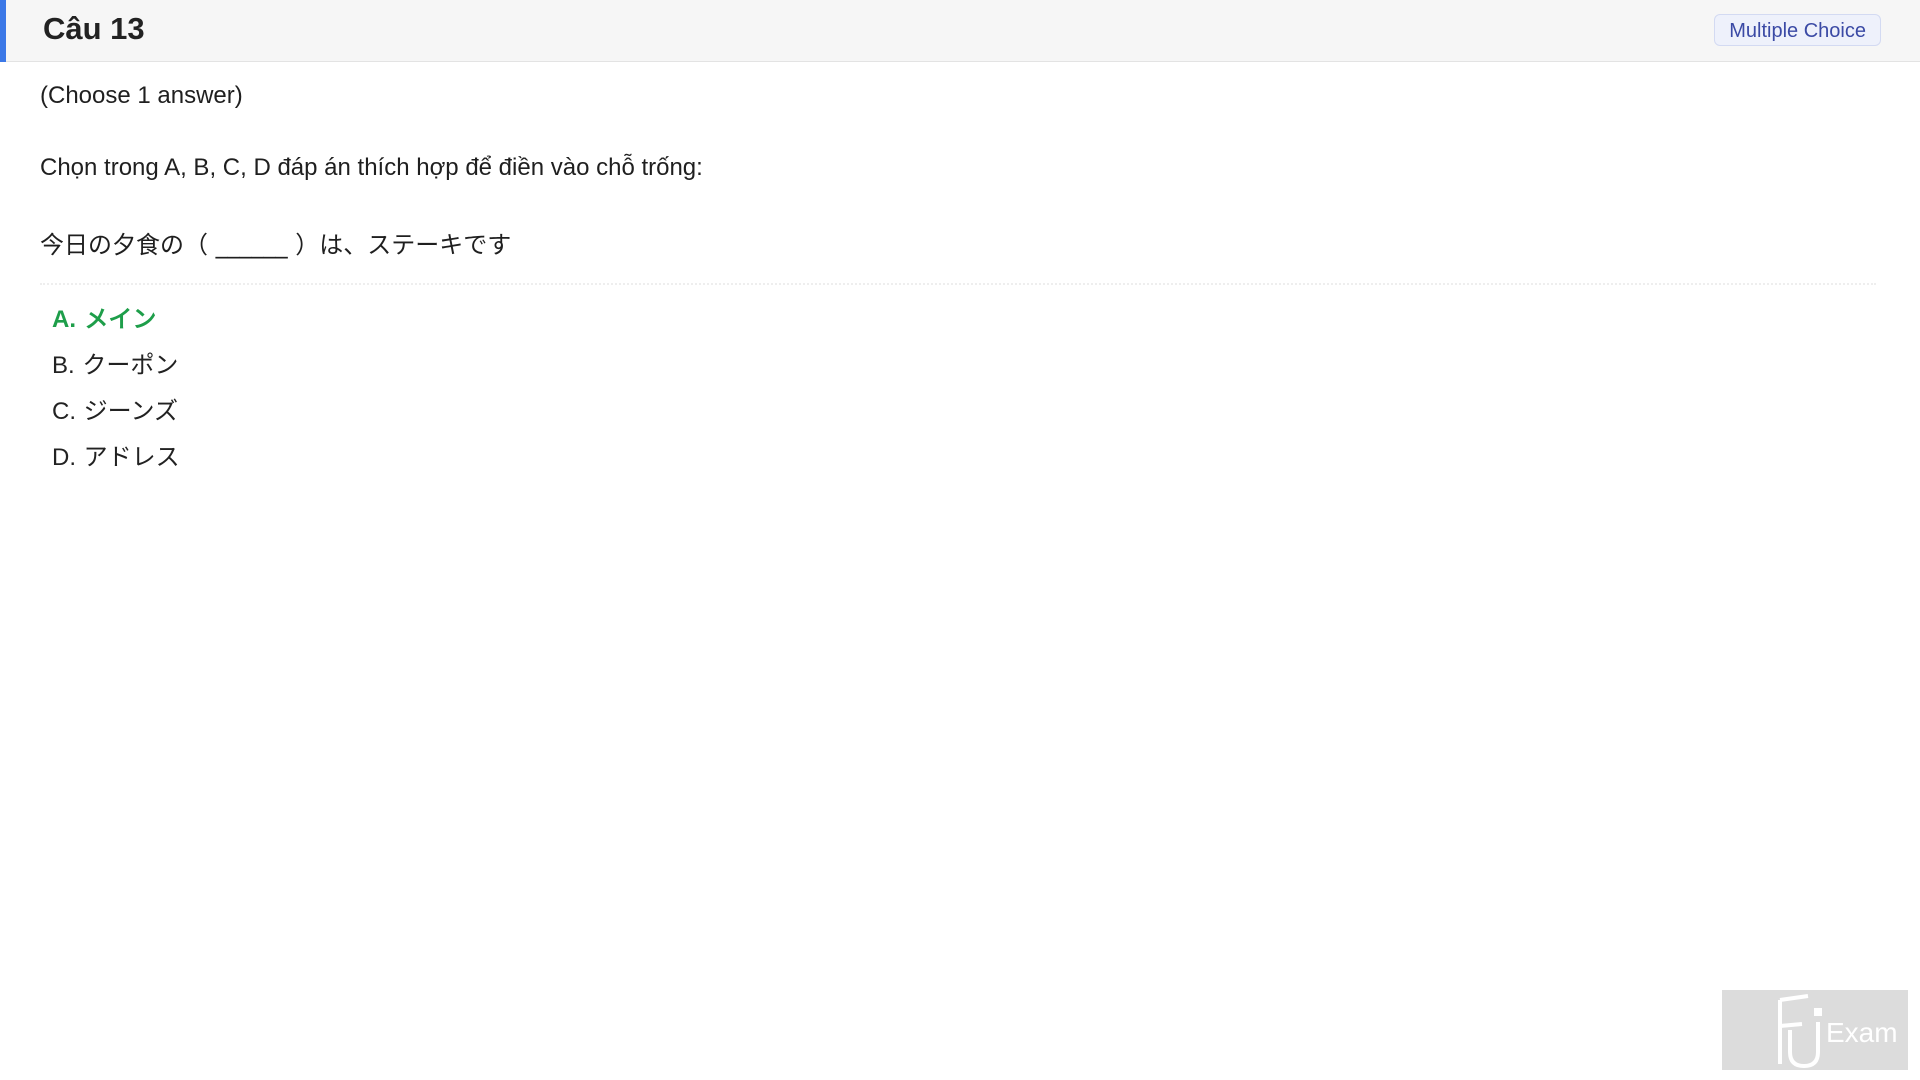 Image resolution: width=1920 pixels, height=1080 pixels. I want to click on option-b: B. クーポン, so click(116, 365).